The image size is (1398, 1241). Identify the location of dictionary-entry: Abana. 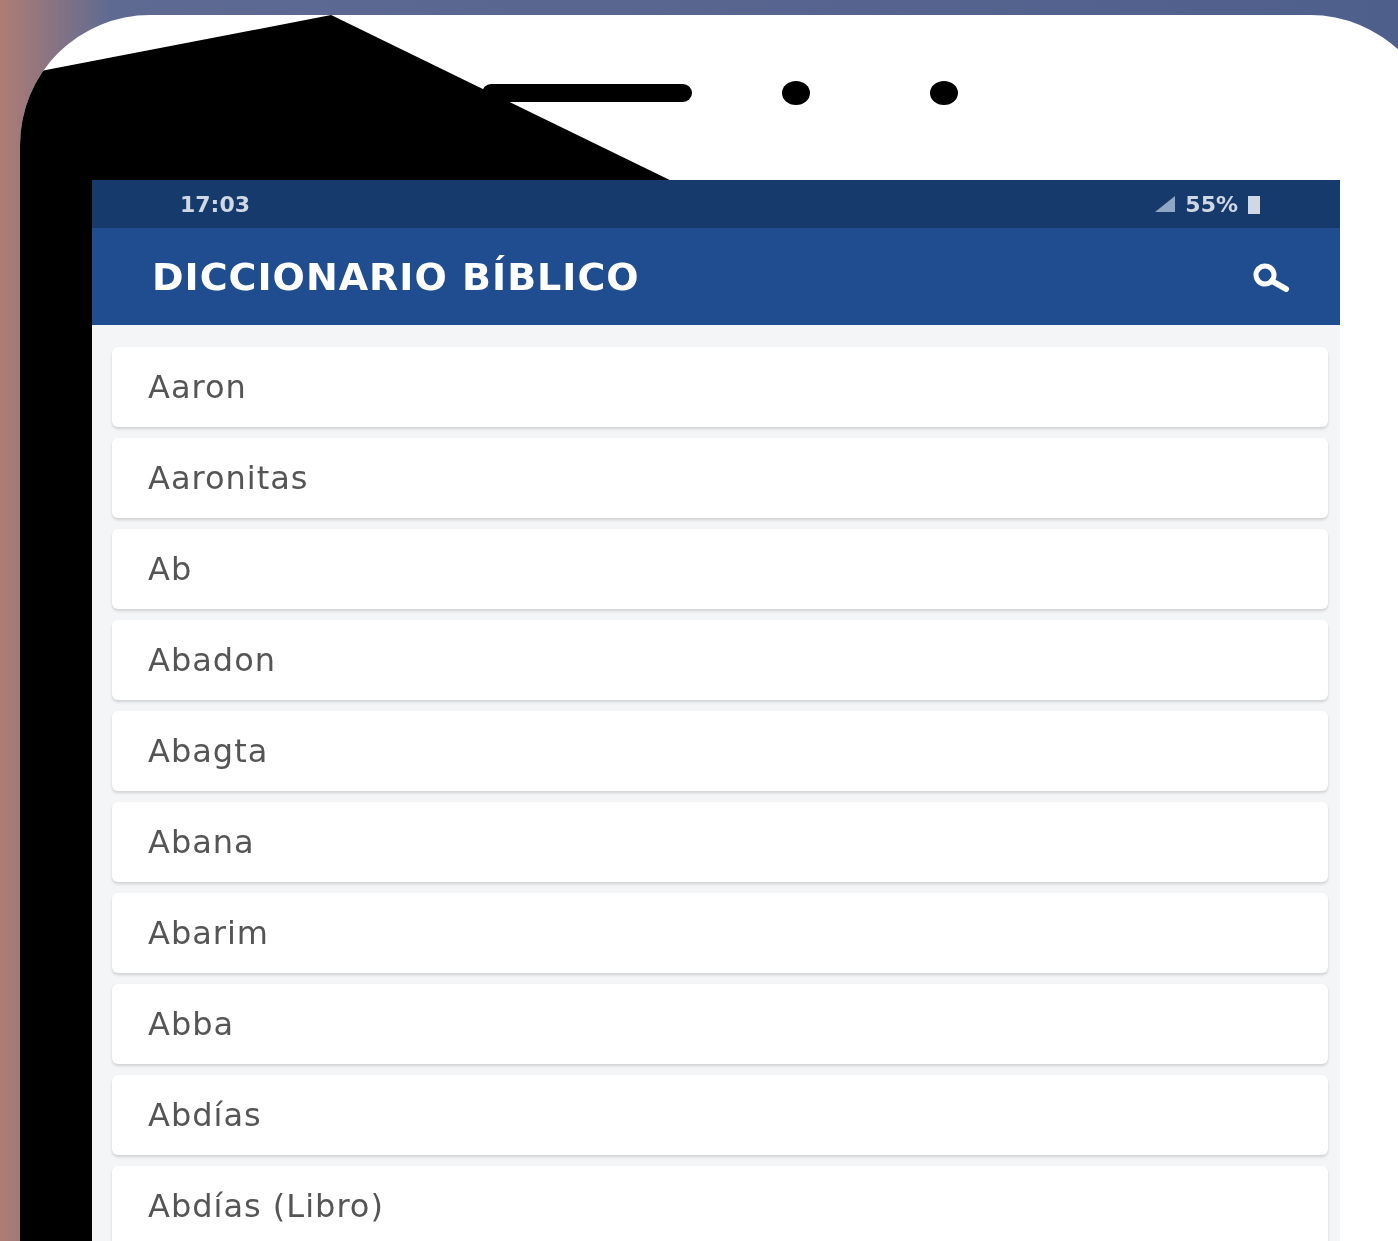
(720, 842).